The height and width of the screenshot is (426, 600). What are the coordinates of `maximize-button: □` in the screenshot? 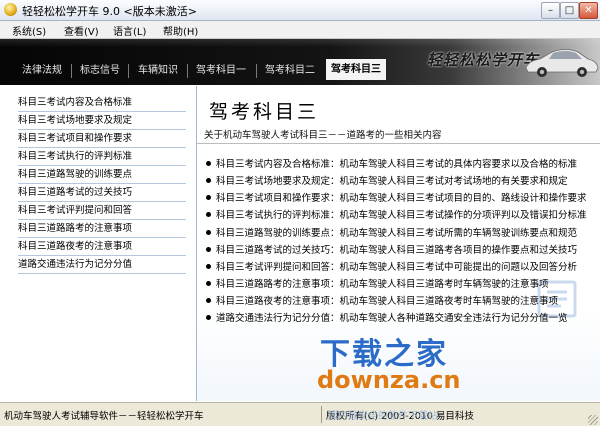 It's located at (569, 10).